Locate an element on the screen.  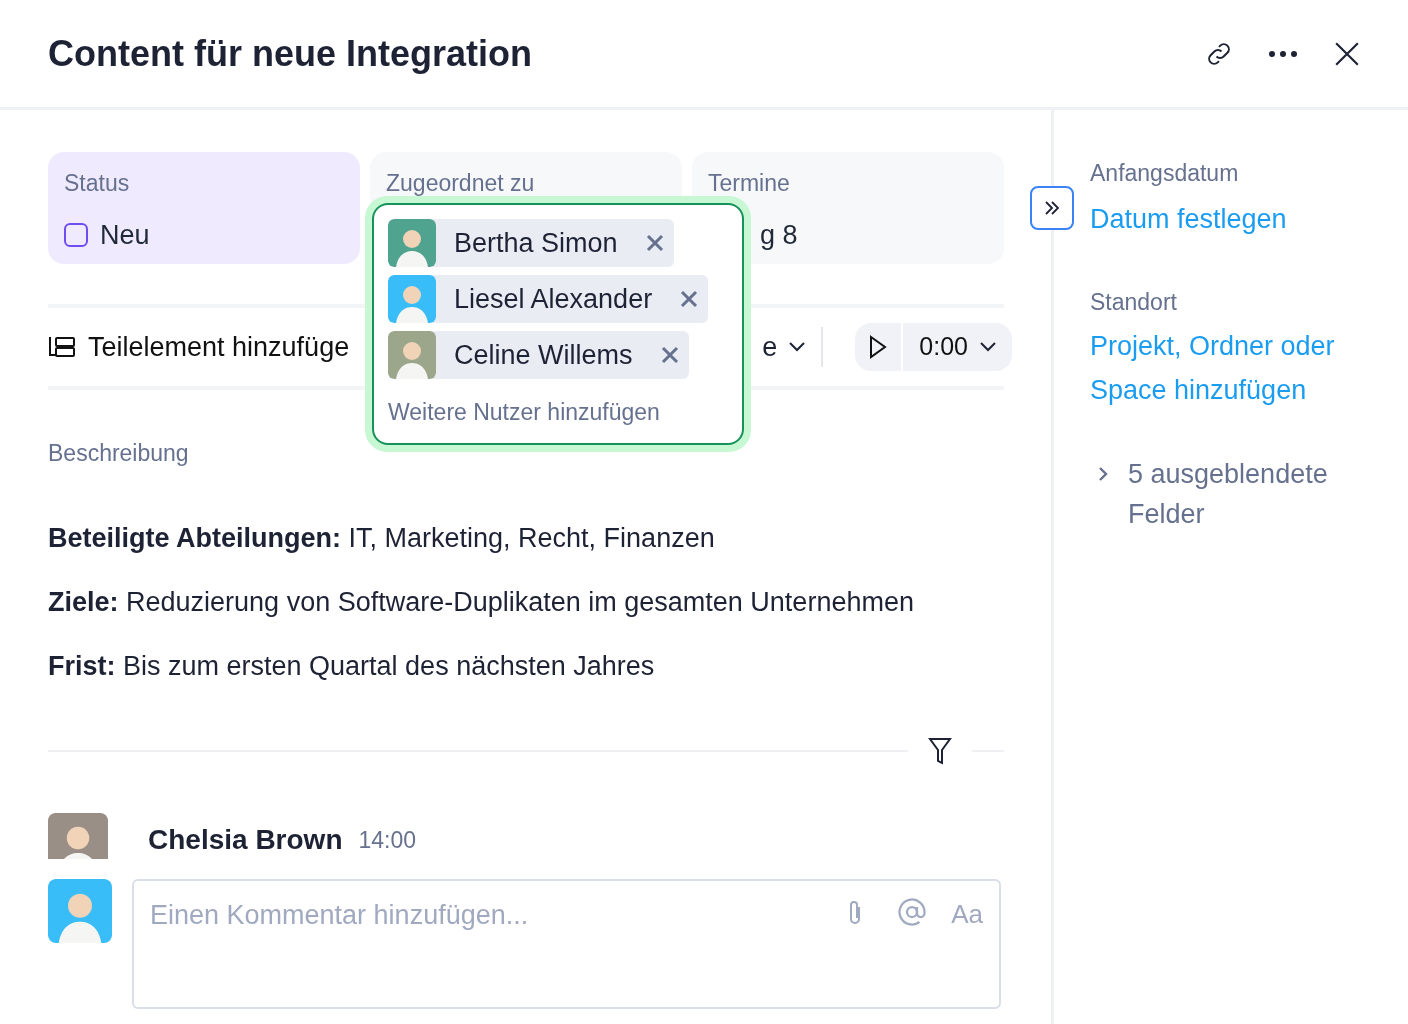
double-chevron-icon is located at coordinates (1052, 208).